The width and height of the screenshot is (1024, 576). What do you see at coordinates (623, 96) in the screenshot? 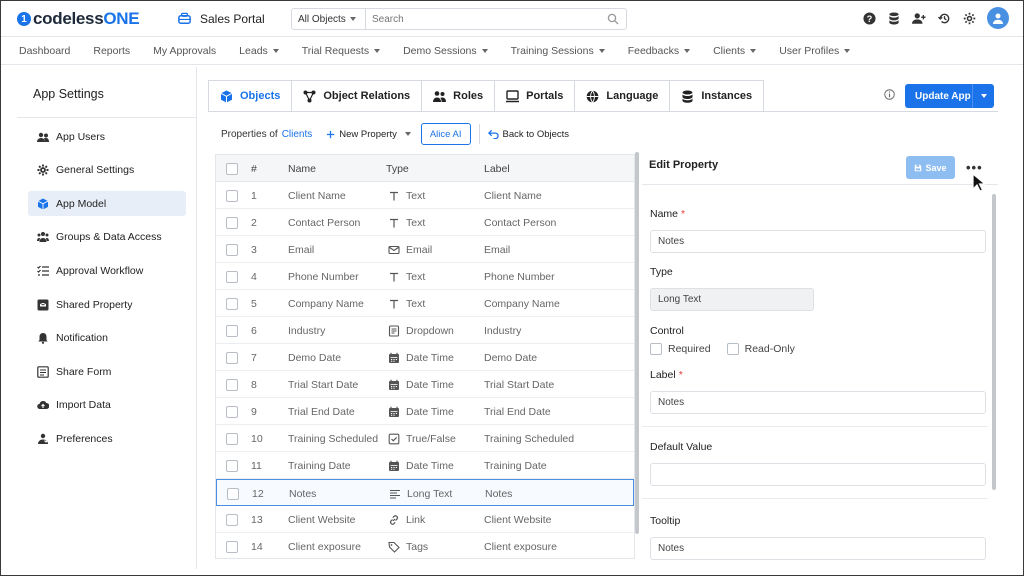
I see `tab-language: Language` at bounding box center [623, 96].